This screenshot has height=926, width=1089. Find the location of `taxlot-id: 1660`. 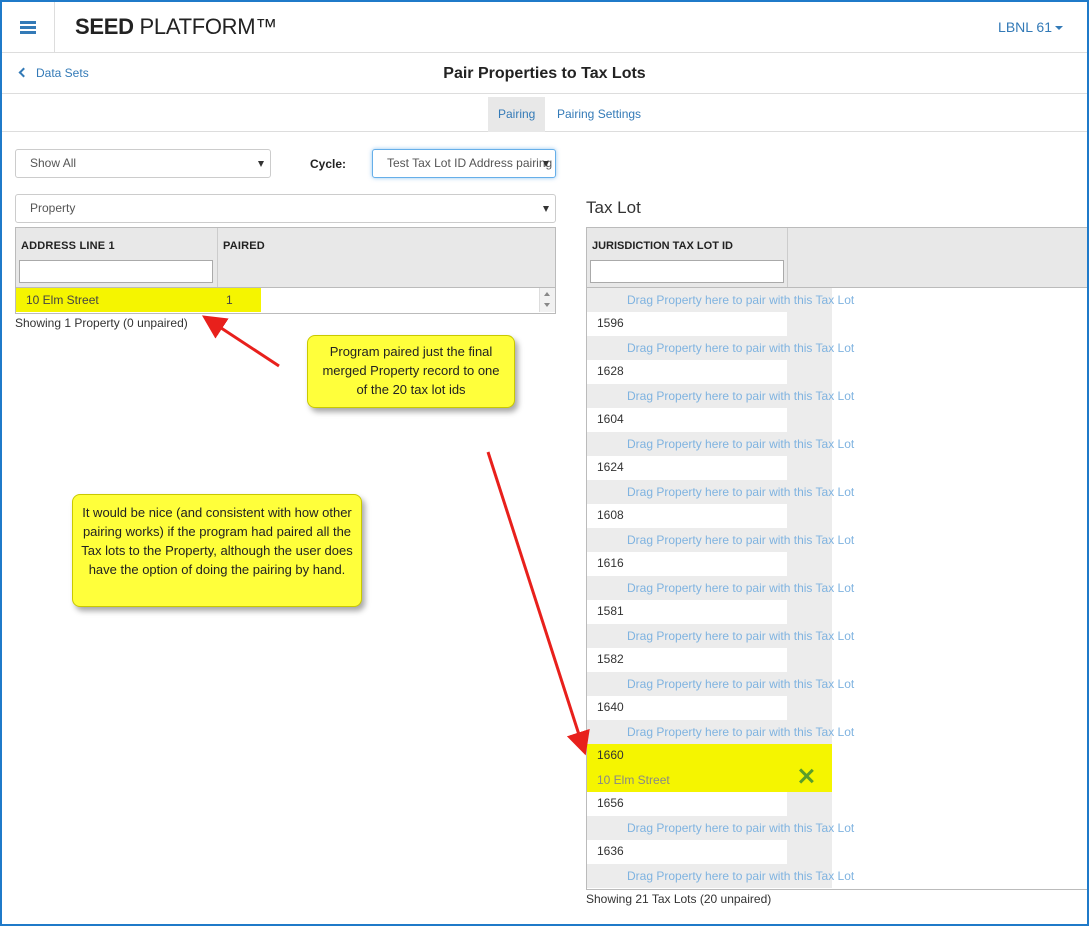

taxlot-id: 1660 is located at coordinates (610, 755).